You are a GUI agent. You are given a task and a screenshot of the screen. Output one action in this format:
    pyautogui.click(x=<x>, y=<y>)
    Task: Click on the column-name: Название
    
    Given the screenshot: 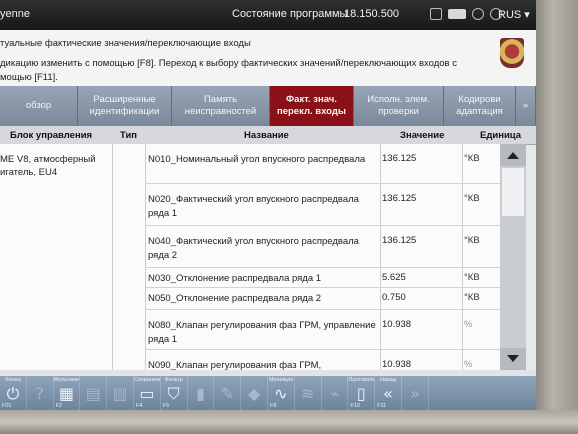 What is the action you would take?
    pyautogui.click(x=266, y=135)
    